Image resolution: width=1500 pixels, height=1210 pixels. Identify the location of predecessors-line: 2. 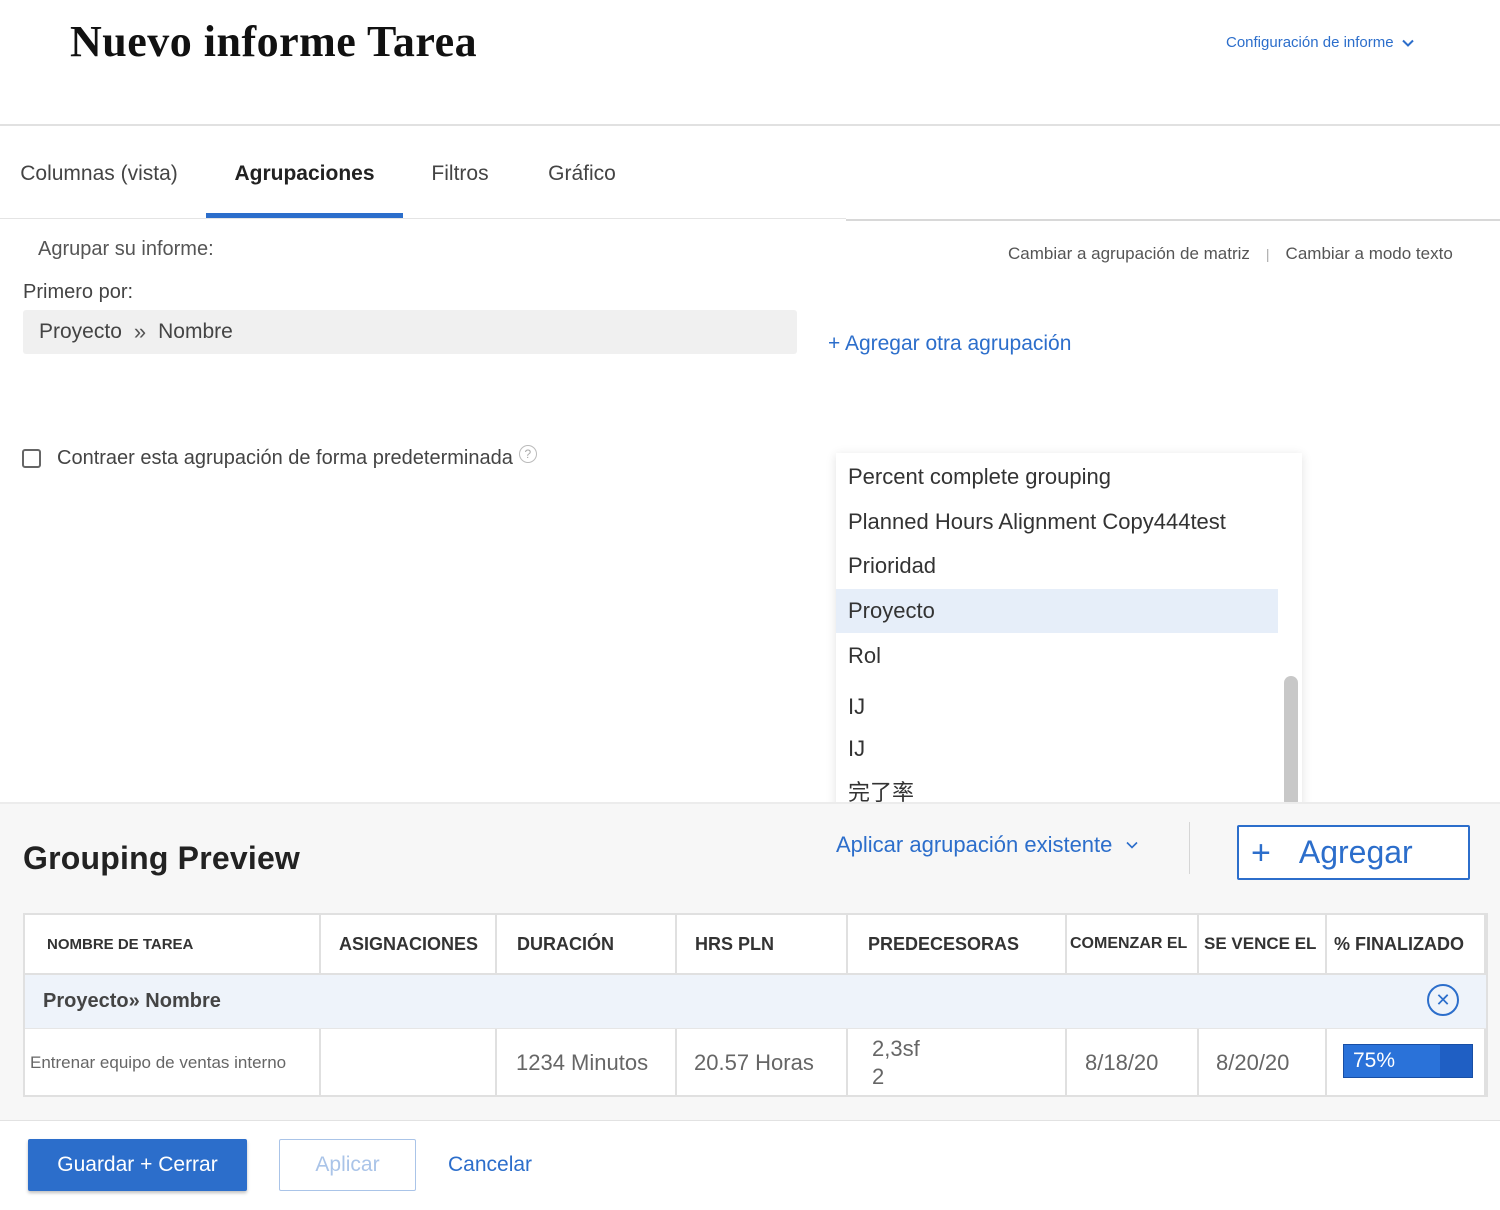
(878, 1076).